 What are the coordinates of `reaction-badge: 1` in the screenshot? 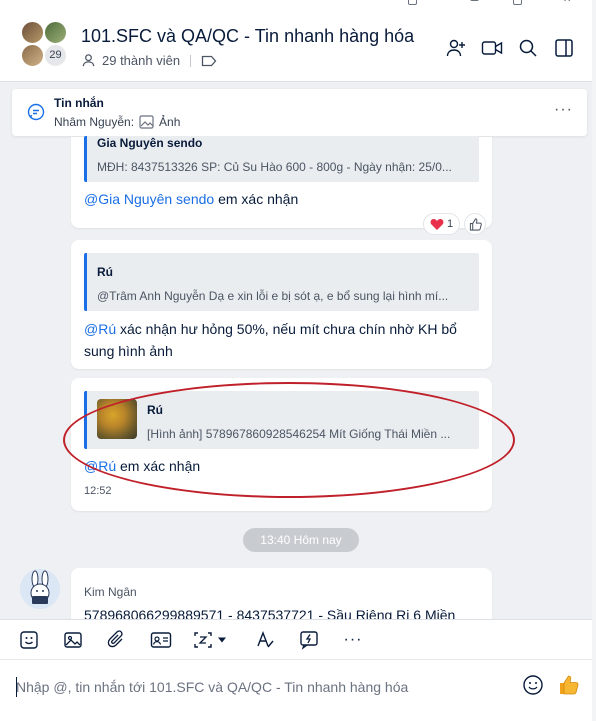 It's located at (442, 224).